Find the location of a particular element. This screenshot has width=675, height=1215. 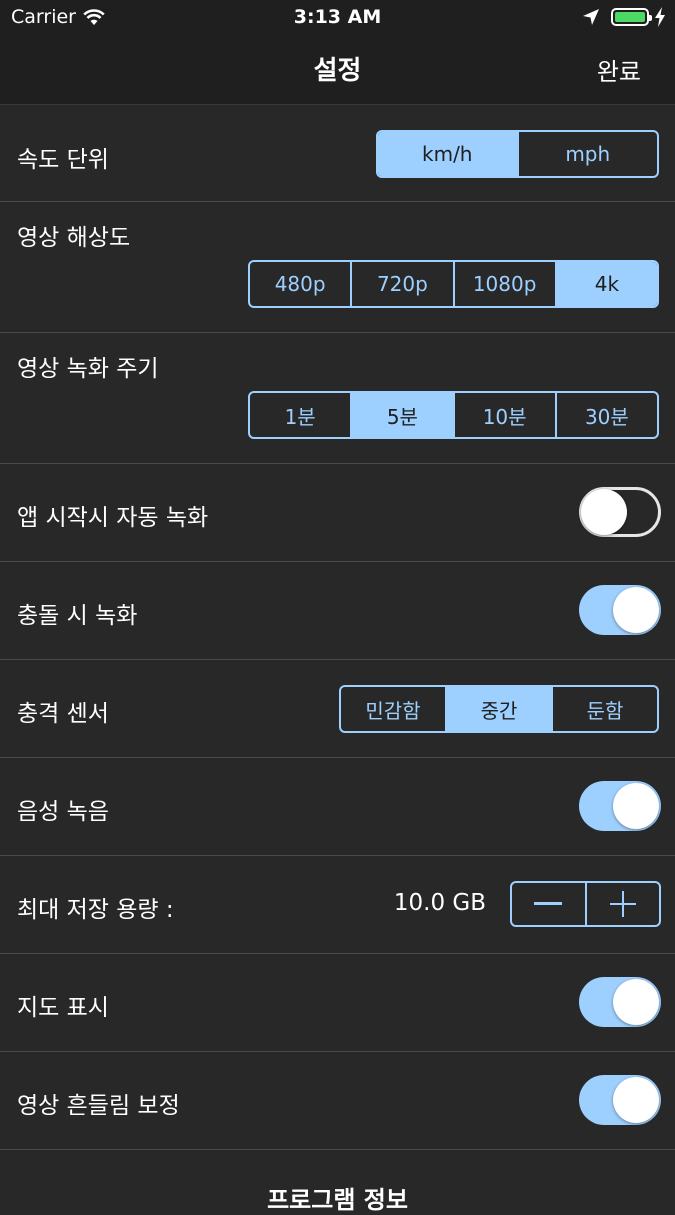

record-interval-label: 영상 녹화 주기 is located at coordinates (88, 369).